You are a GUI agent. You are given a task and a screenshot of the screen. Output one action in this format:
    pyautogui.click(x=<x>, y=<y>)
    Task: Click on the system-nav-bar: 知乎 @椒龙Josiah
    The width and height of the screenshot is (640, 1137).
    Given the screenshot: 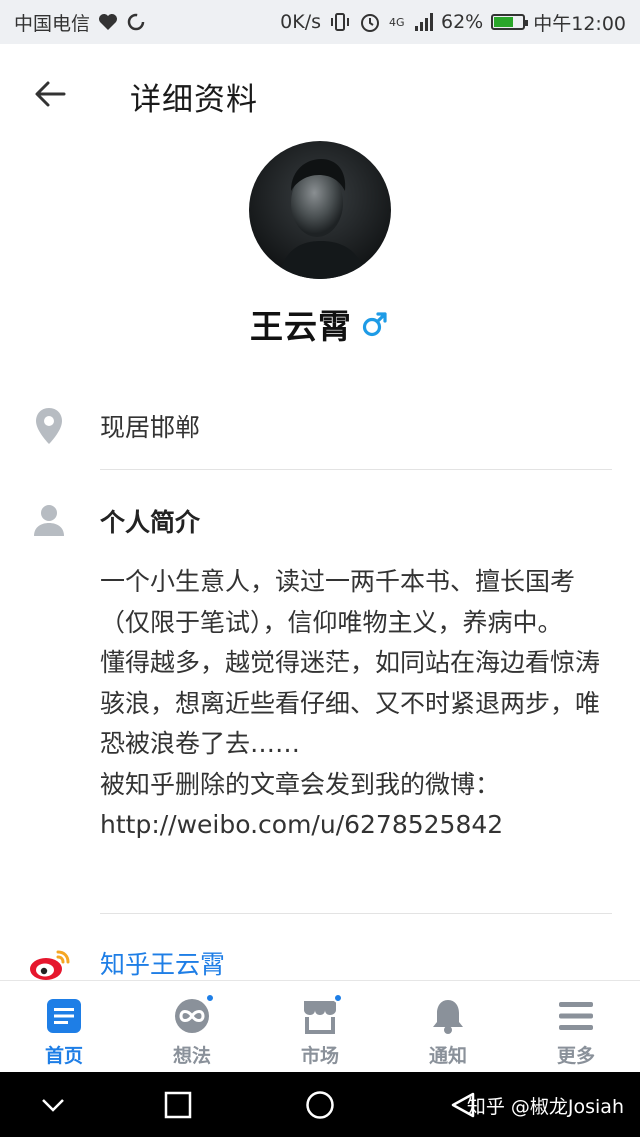 What is the action you would take?
    pyautogui.click(x=320, y=1104)
    